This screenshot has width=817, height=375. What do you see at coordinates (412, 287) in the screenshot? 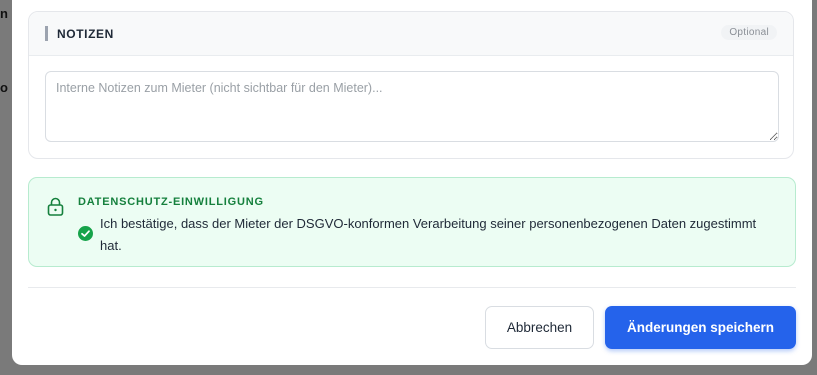
I see `footer-divider` at bounding box center [412, 287].